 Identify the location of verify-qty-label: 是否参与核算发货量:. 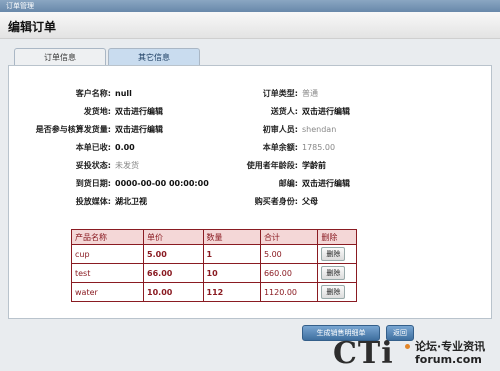
(73, 129).